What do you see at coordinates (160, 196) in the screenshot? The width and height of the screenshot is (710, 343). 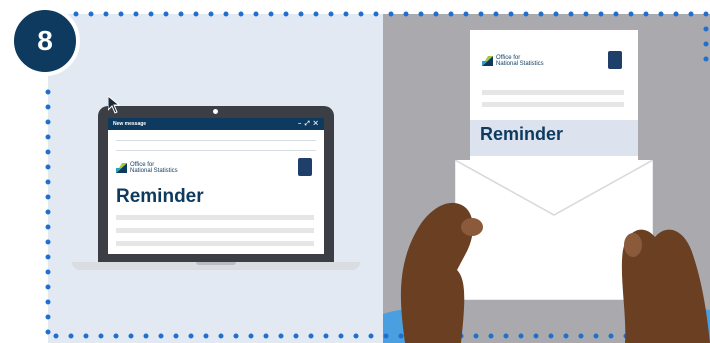 I see `email-heading: Reminder` at bounding box center [160, 196].